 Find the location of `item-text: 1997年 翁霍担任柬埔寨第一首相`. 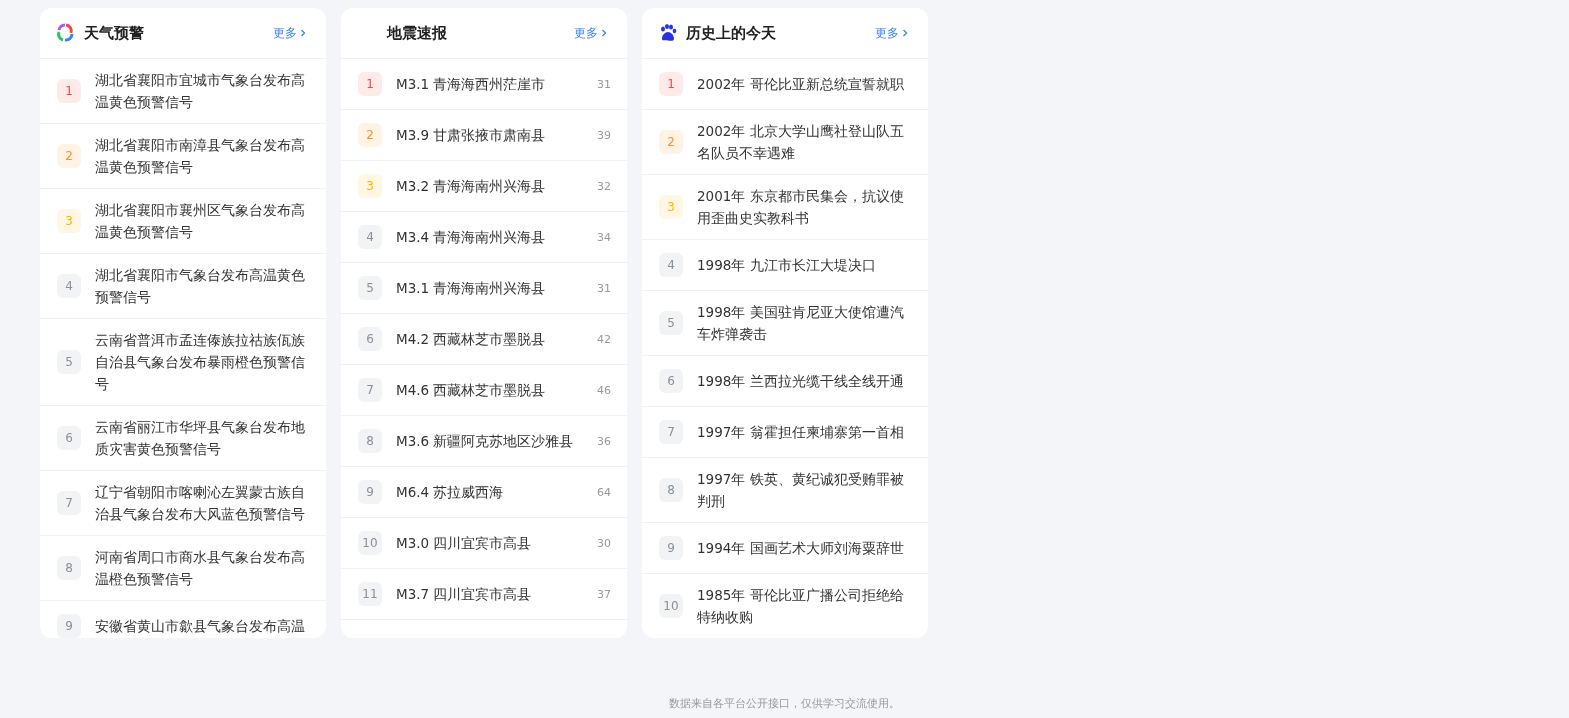

item-text: 1997年 翁霍担任柬埔寨第一首相 is located at coordinates (801, 432).